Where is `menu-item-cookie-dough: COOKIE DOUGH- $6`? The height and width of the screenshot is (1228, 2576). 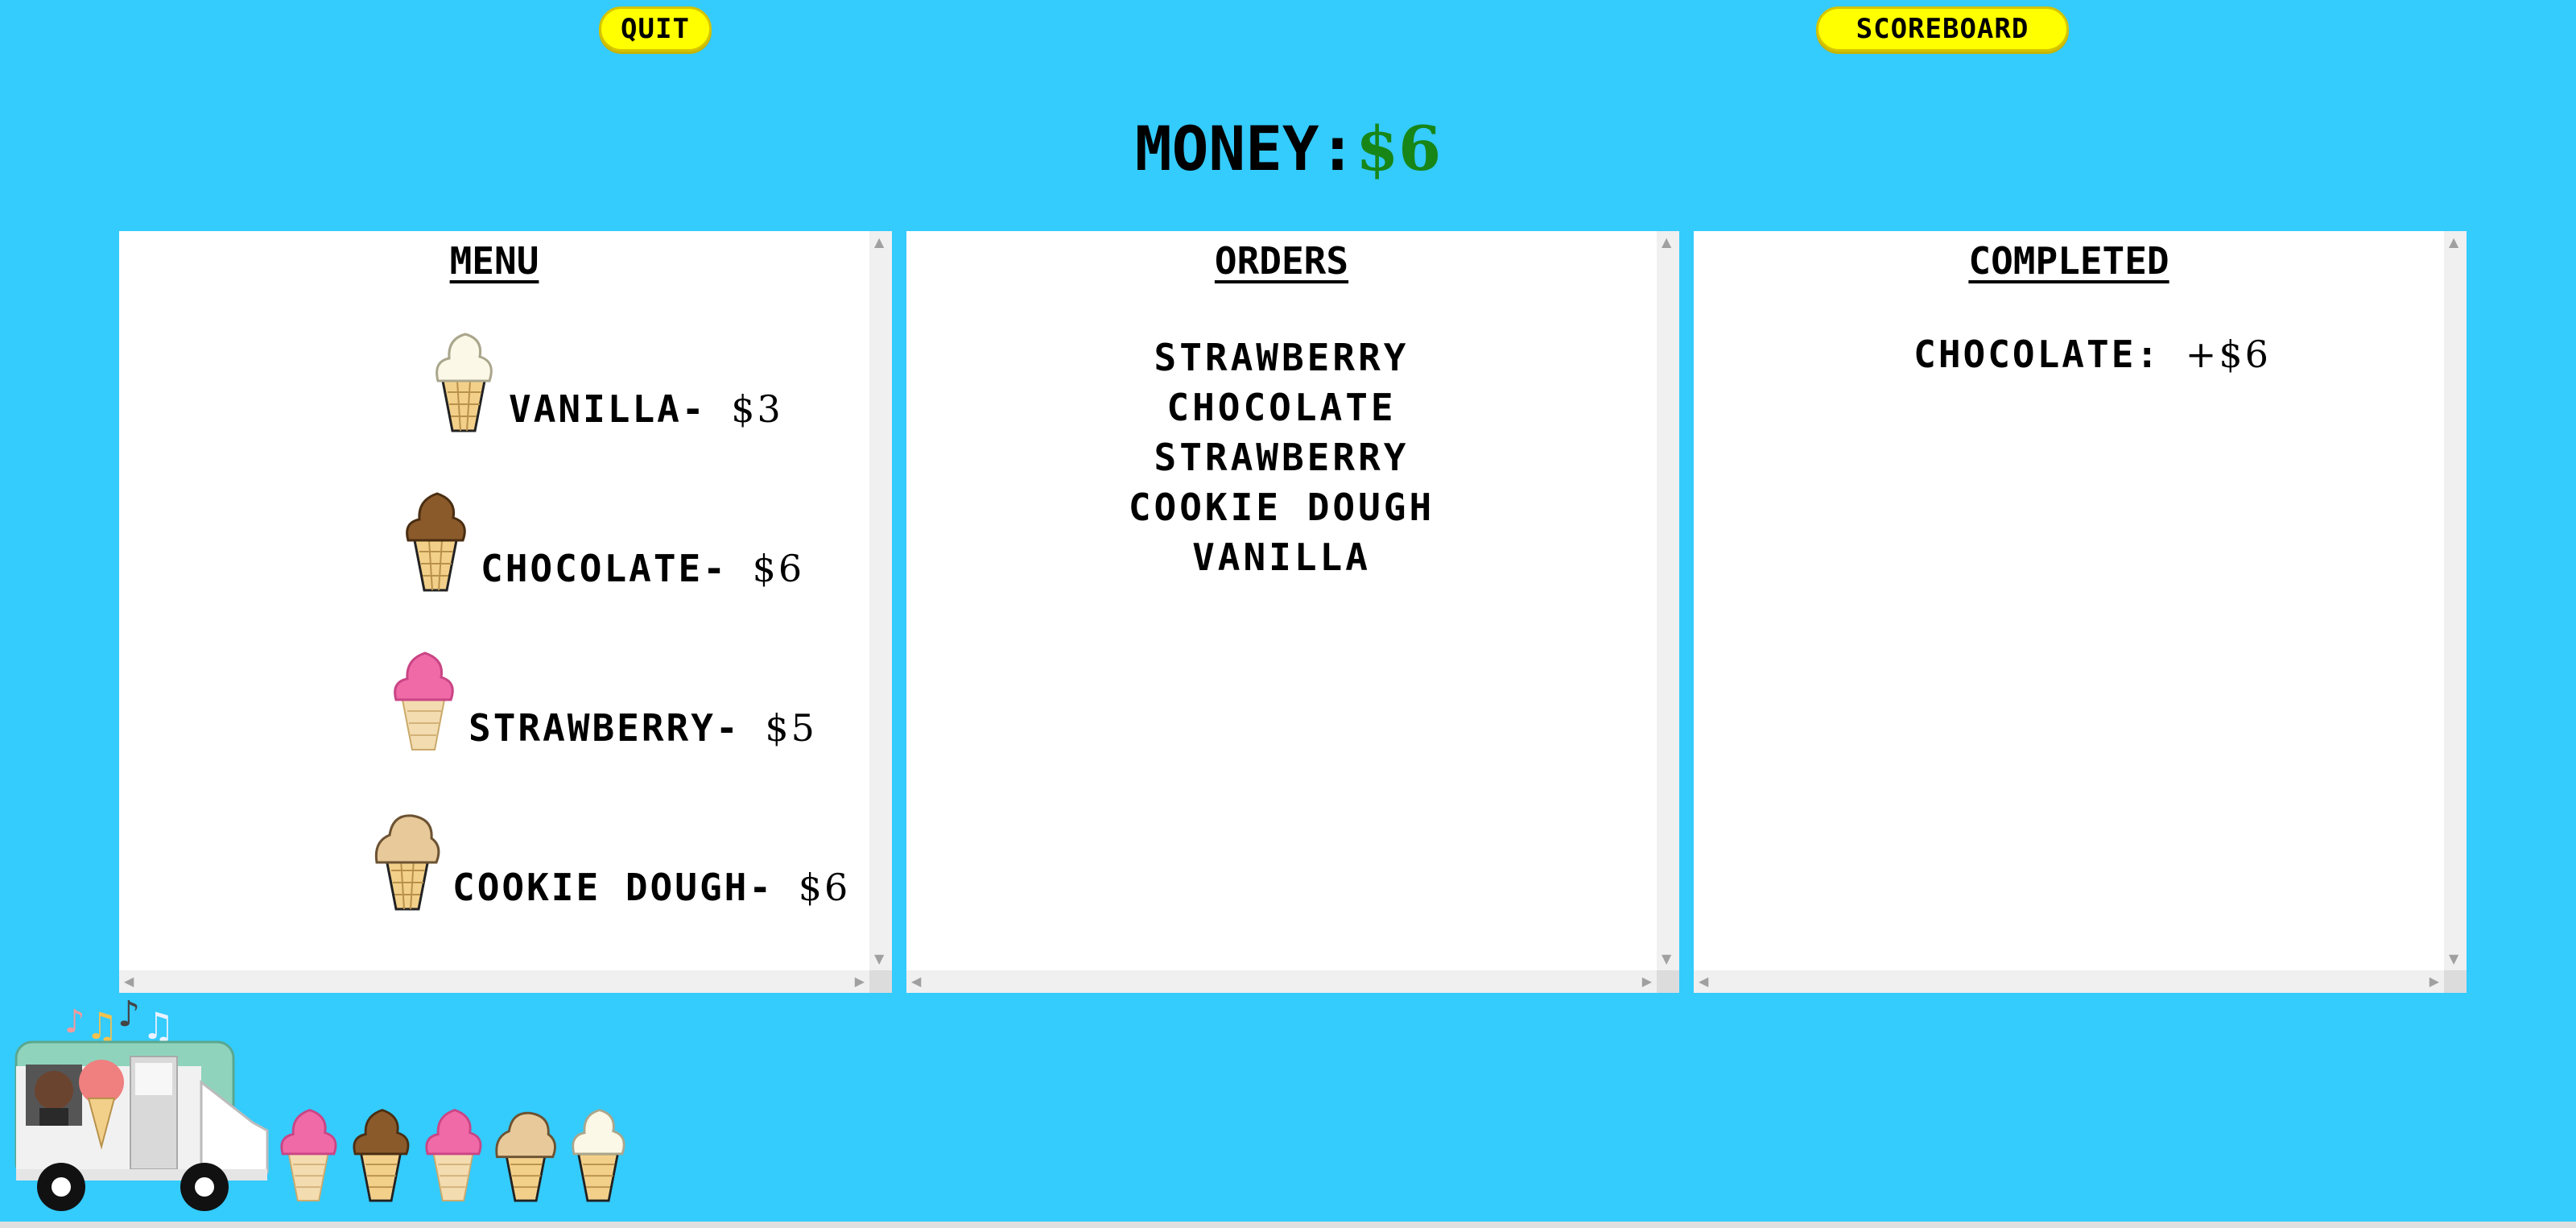 menu-item-cookie-dough: COOKIE DOUGH- $6 is located at coordinates (609, 859).